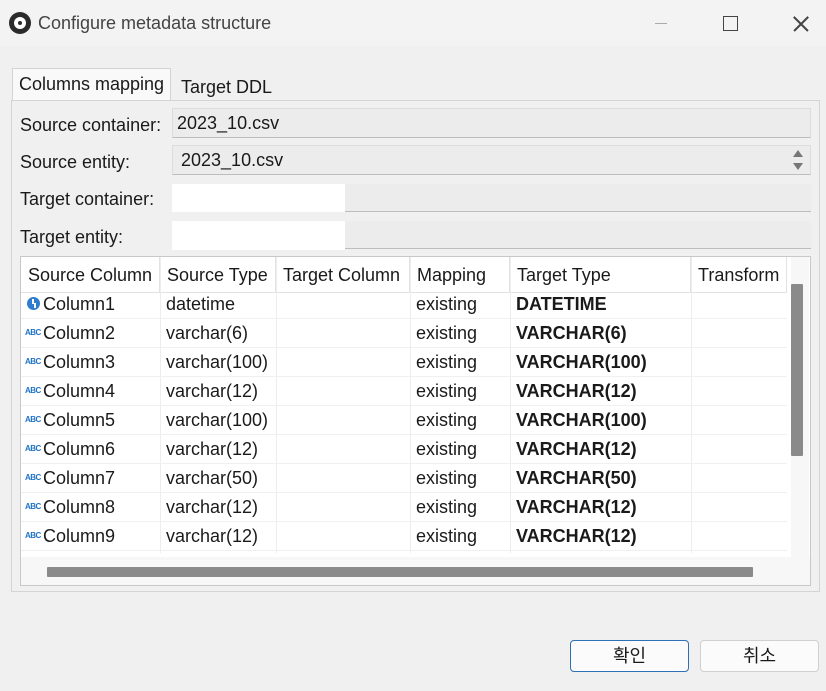 The height and width of the screenshot is (691, 826). Describe the element at coordinates (79, 333) in the screenshot. I see `source-column-cell: Column2` at that location.